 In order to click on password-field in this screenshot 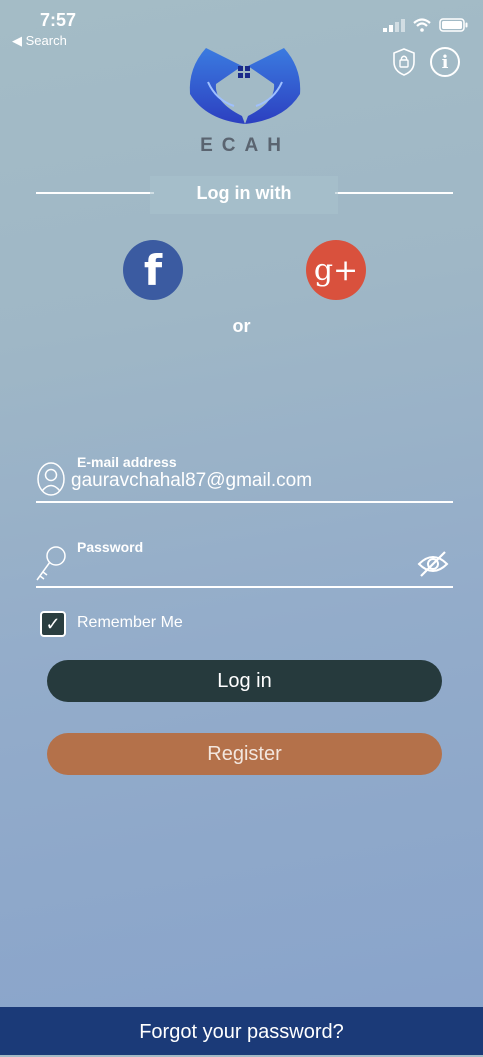, I will do `click(242, 570)`.